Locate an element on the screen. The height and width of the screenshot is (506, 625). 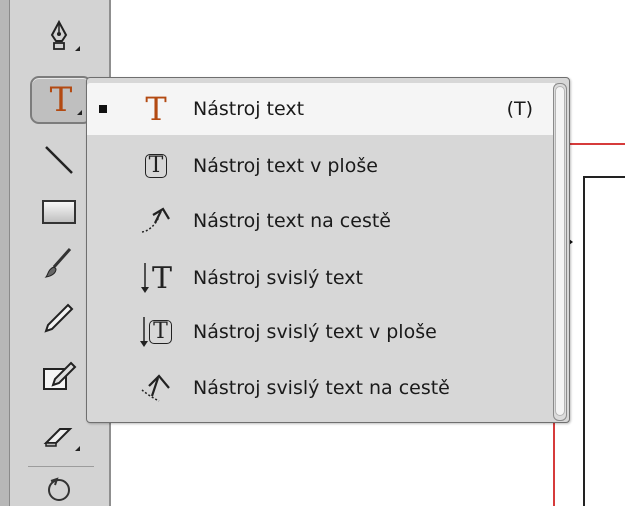
page-edge-left is located at coordinates (584, 341).